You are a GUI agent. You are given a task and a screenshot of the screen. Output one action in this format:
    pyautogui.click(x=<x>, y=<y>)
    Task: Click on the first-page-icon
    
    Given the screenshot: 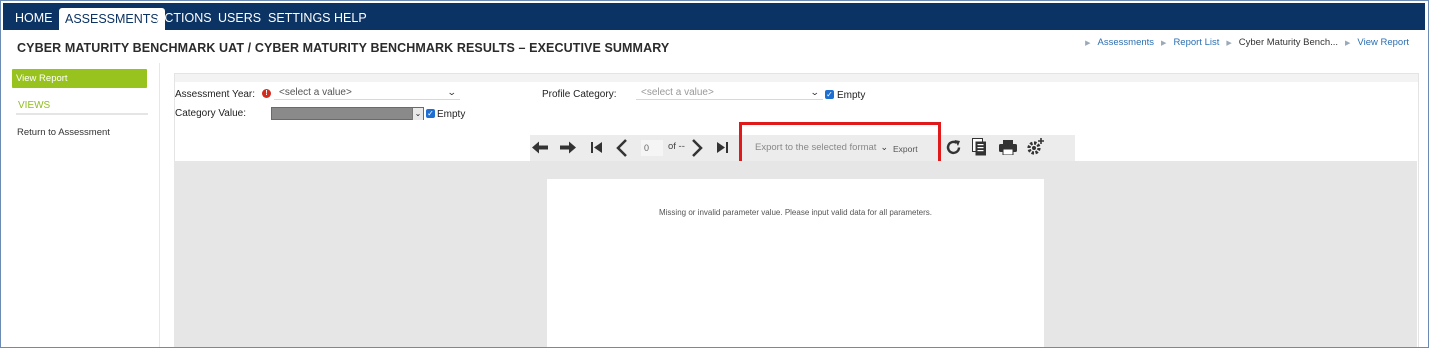 What is the action you would take?
    pyautogui.click(x=596, y=147)
    